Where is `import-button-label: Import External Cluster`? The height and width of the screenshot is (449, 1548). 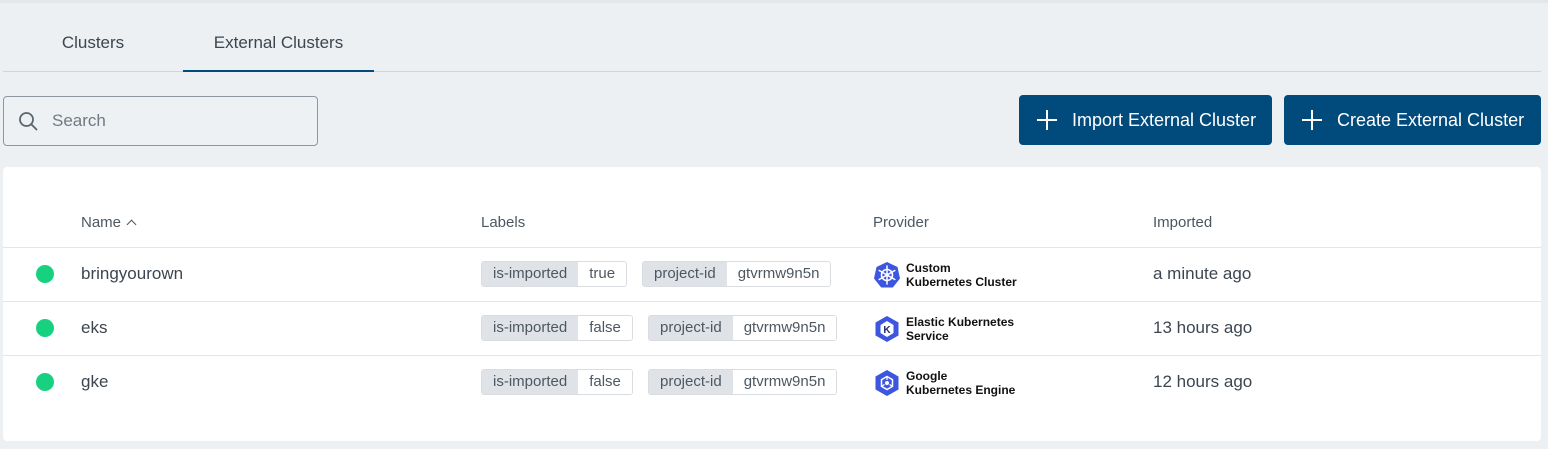 import-button-label: Import External Cluster is located at coordinates (1164, 119).